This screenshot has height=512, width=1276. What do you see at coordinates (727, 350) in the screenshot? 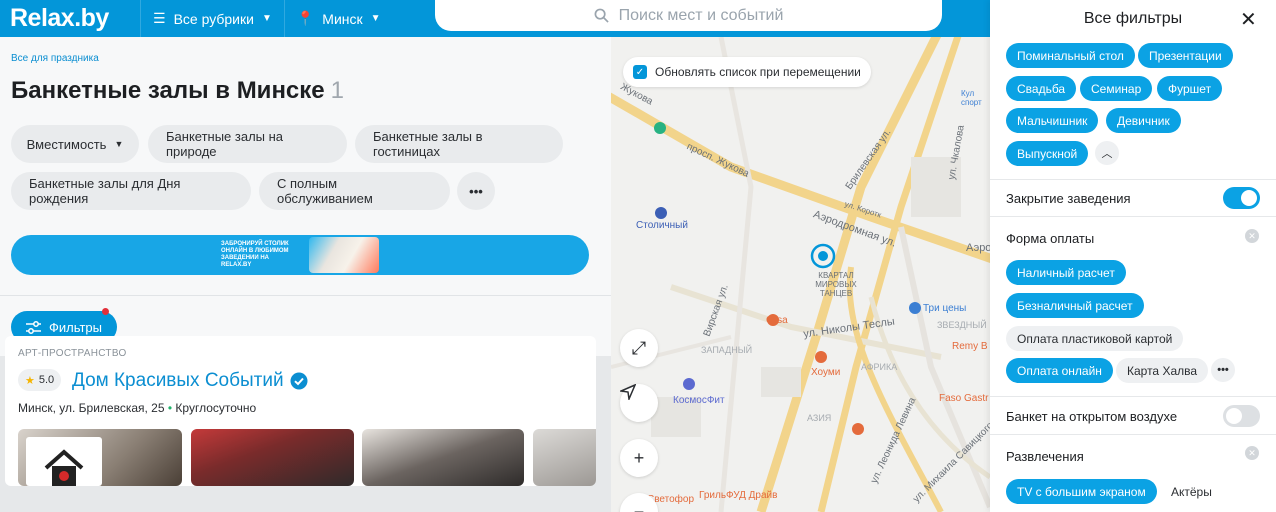
I see `map-label: ЗАПАДНЫЙ` at bounding box center [727, 350].